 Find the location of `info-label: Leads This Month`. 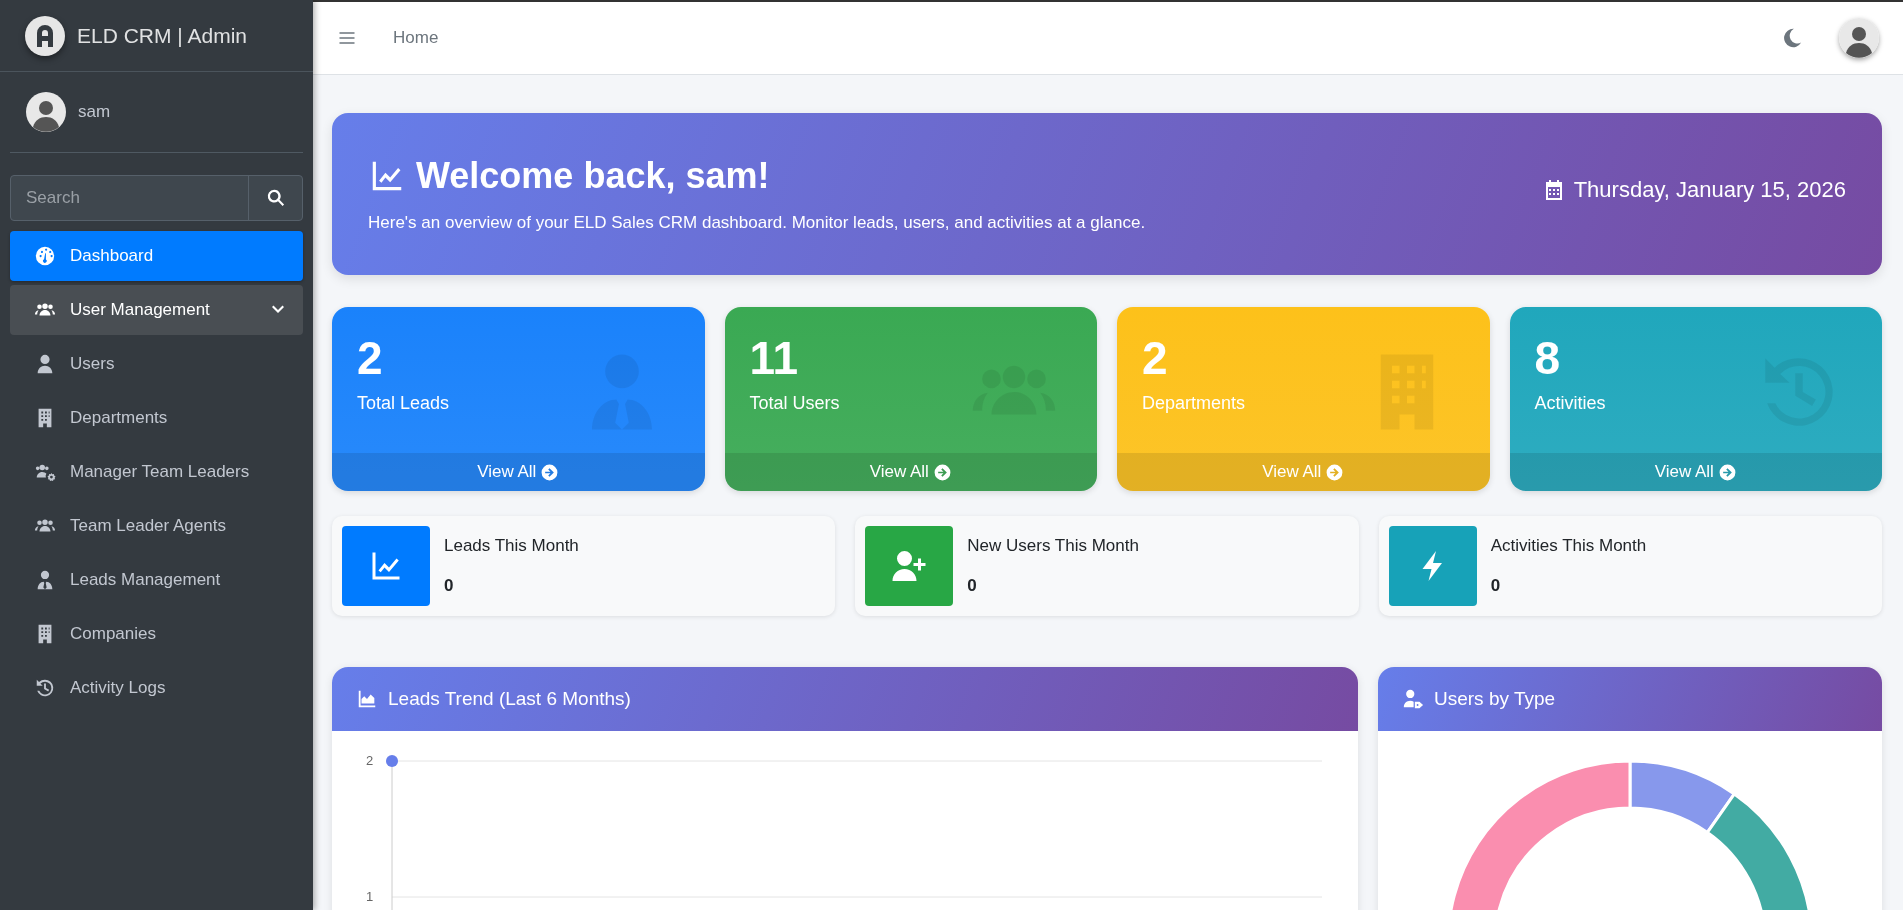

info-label: Leads This Month is located at coordinates (511, 546).